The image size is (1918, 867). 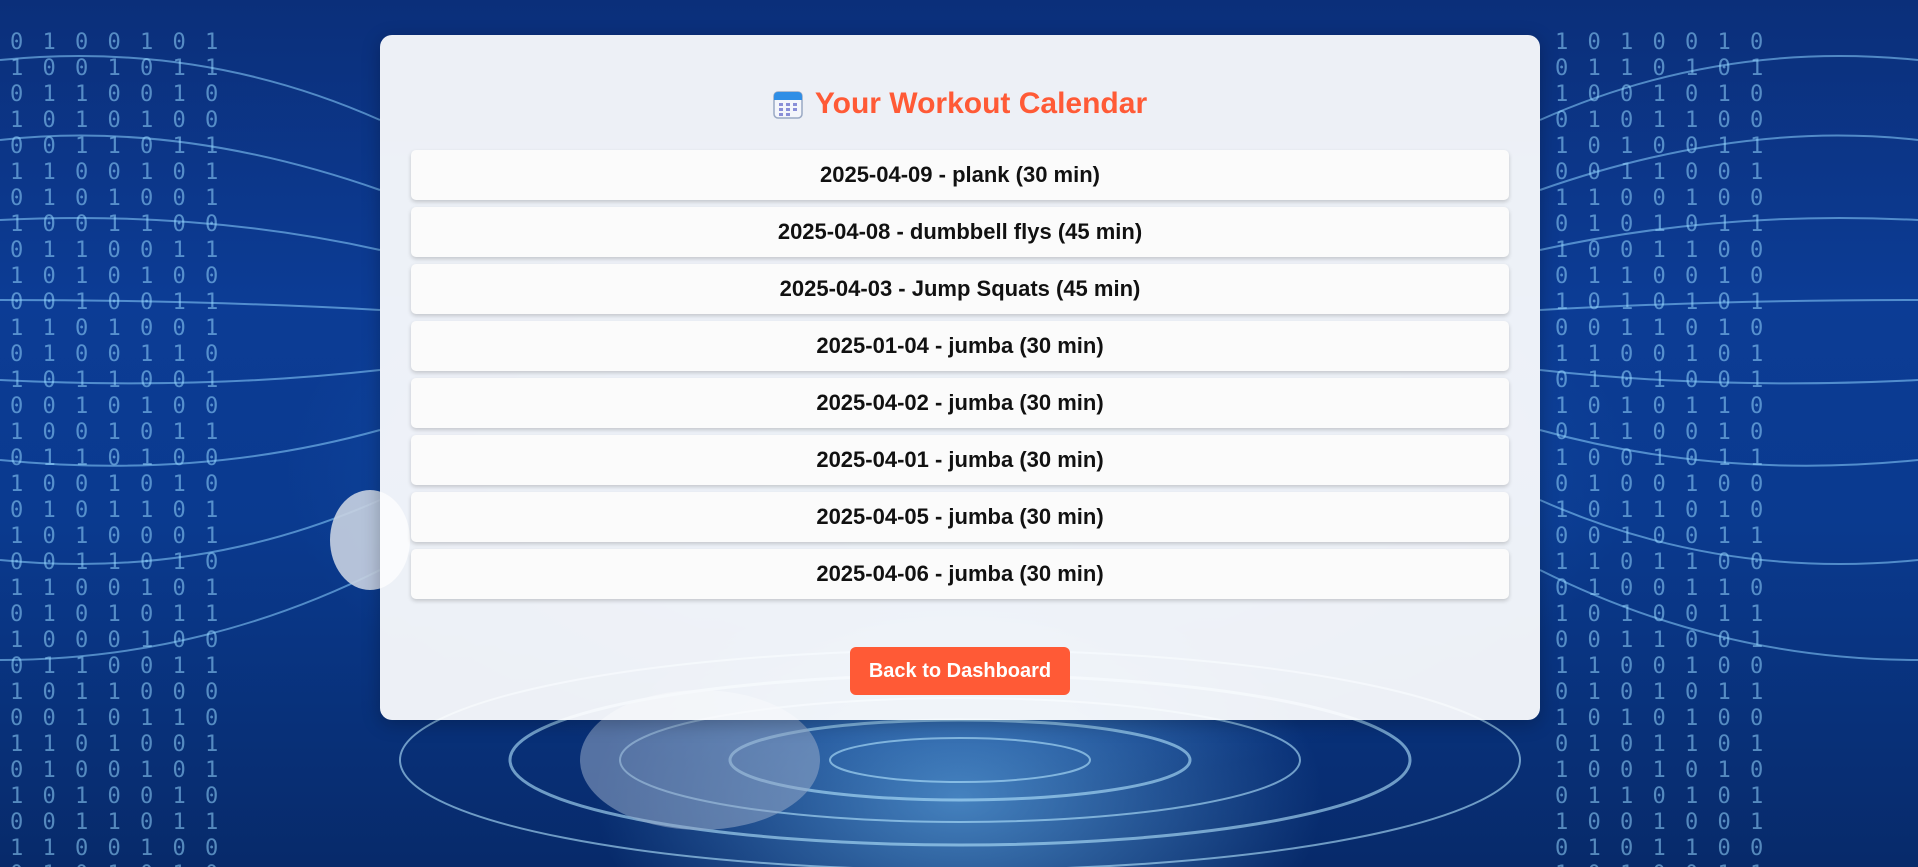 I want to click on page-header: Your Workout Calendar, so click(x=960, y=104).